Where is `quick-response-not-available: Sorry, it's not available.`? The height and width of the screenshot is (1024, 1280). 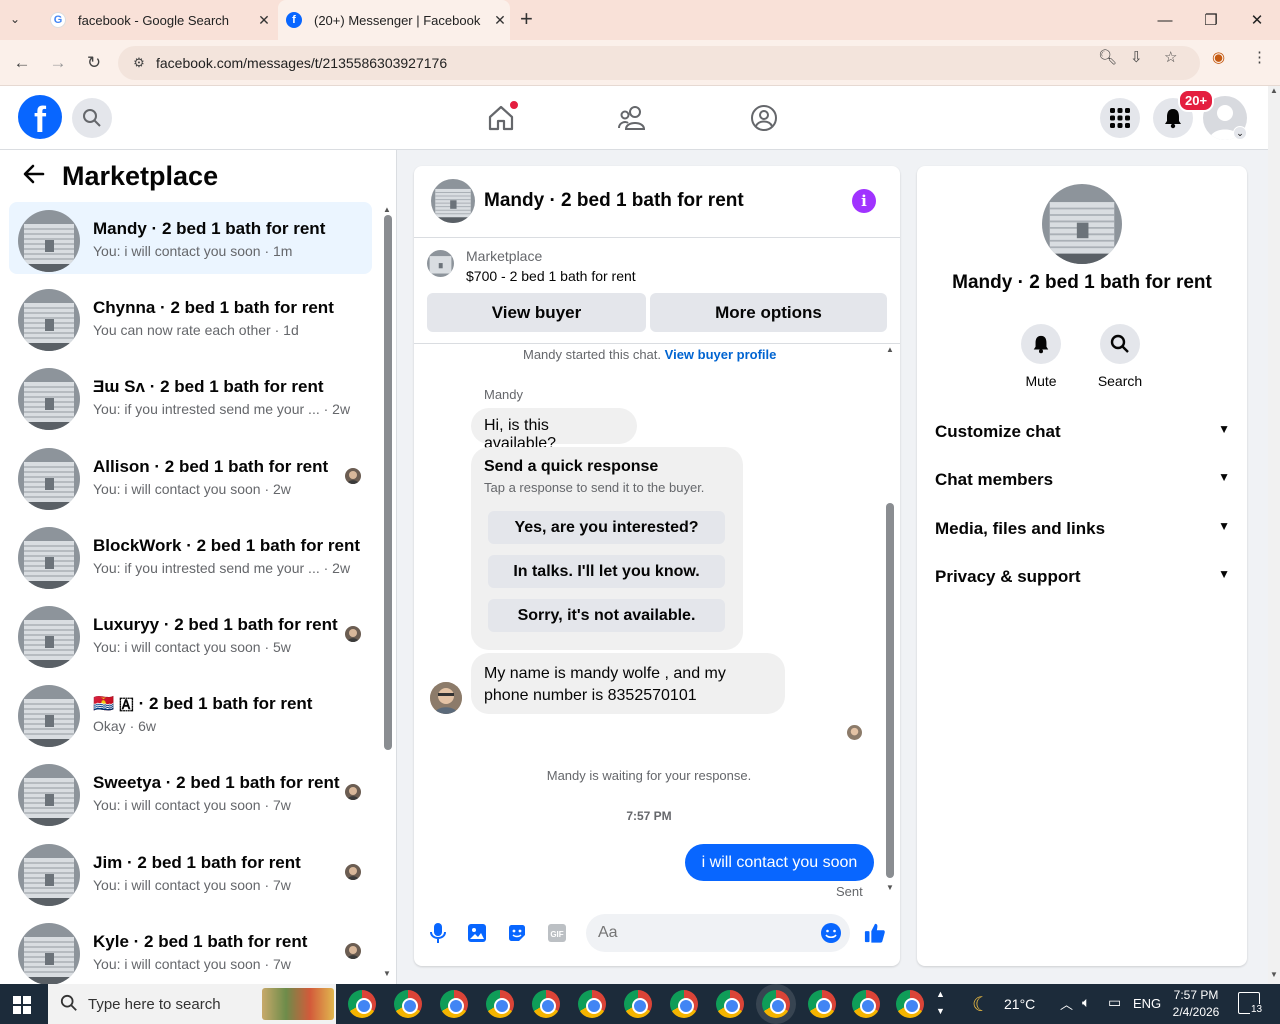 quick-response-not-available: Sorry, it's not available. is located at coordinates (606, 615).